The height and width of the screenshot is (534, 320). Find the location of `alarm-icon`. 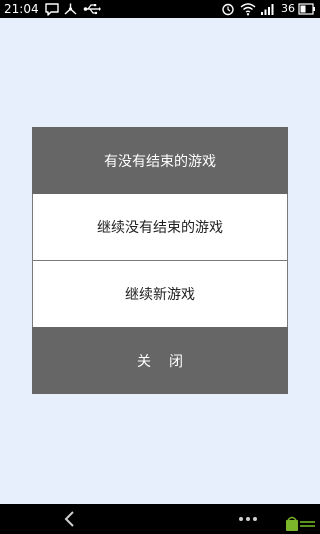

alarm-icon is located at coordinates (228, 9).